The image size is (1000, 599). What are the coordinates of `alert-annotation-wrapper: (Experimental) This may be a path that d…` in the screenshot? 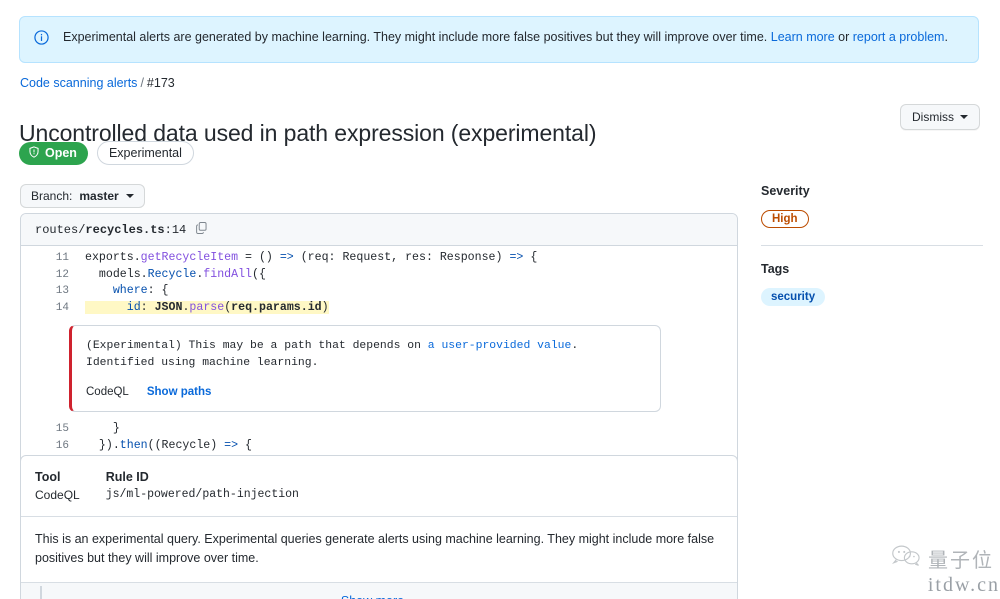 It's located at (379, 368).